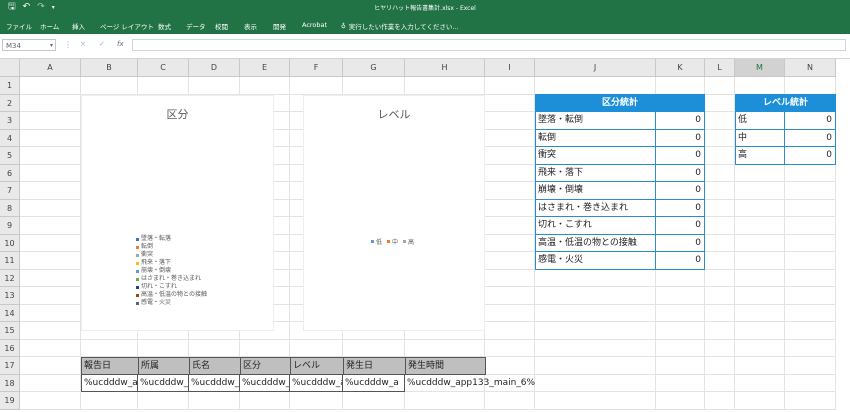  Describe the element at coordinates (110, 366) in the screenshot. I see `report-header-cell: 報告日` at that location.